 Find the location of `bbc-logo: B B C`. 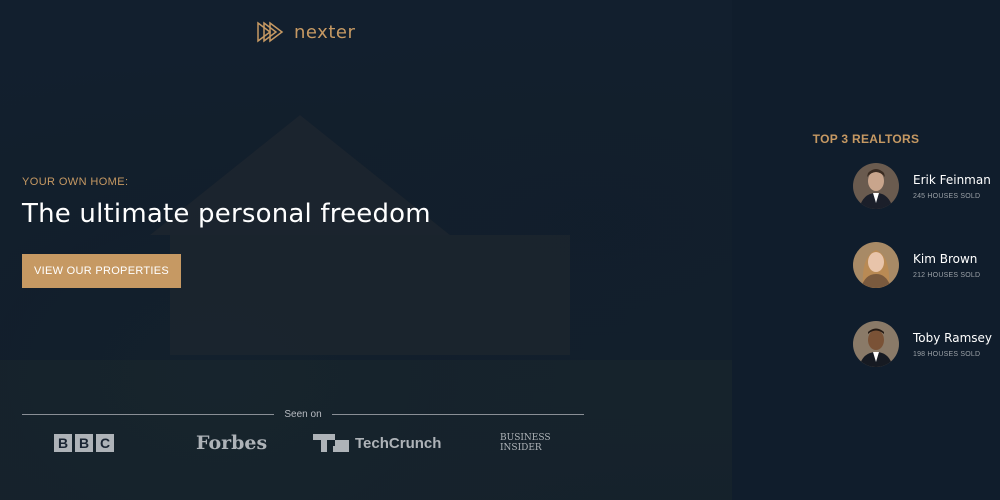

bbc-logo: B B C is located at coordinates (84, 443).